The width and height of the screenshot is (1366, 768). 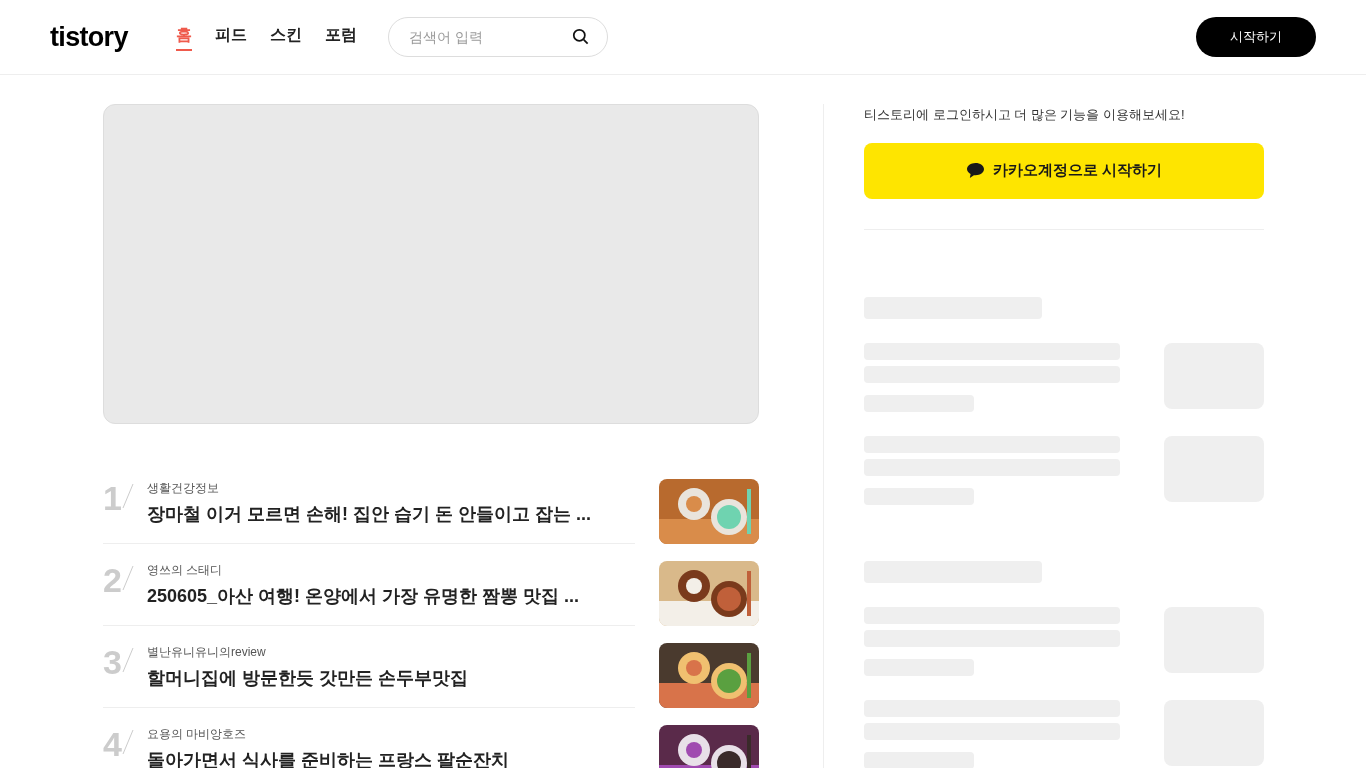 What do you see at coordinates (307, 678) in the screenshot?
I see `post-title: 할머니집에 방문한듯 갓만든 손두부맛집` at bounding box center [307, 678].